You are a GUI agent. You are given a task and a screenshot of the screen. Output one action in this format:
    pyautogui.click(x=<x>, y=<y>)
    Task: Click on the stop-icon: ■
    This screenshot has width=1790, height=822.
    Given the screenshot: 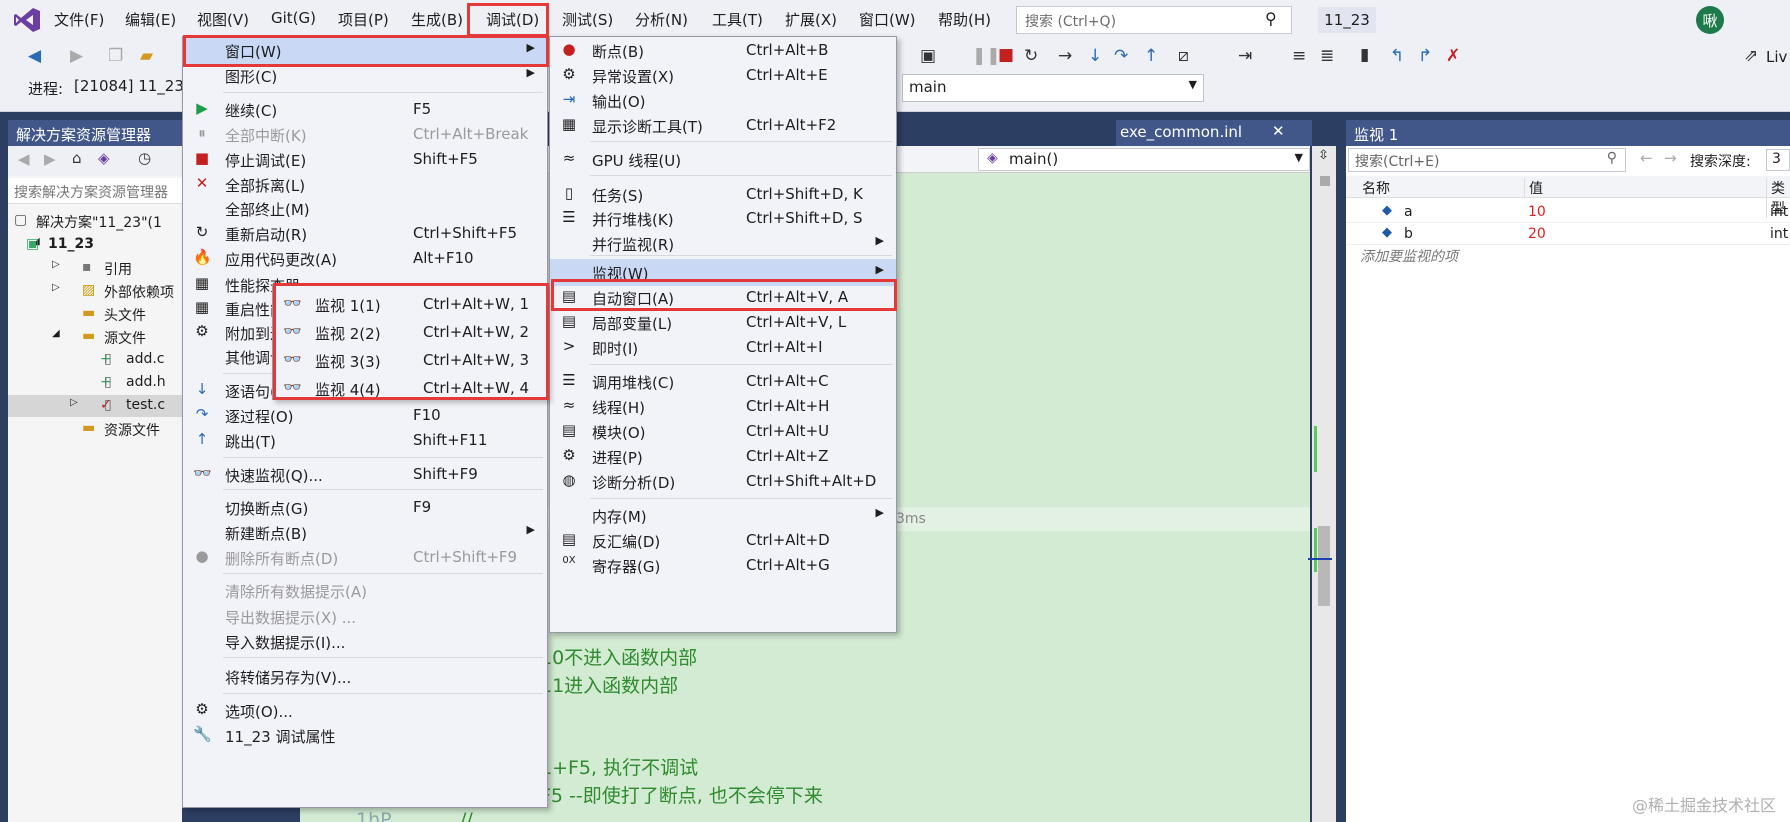 What is the action you would take?
    pyautogui.click(x=1006, y=55)
    